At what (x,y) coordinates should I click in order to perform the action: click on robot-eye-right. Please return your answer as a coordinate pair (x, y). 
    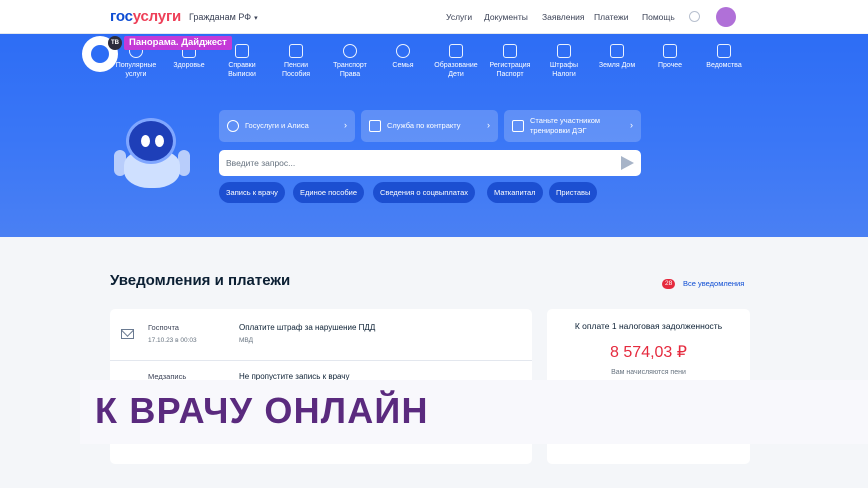
    Looking at the image, I should click on (159, 141).